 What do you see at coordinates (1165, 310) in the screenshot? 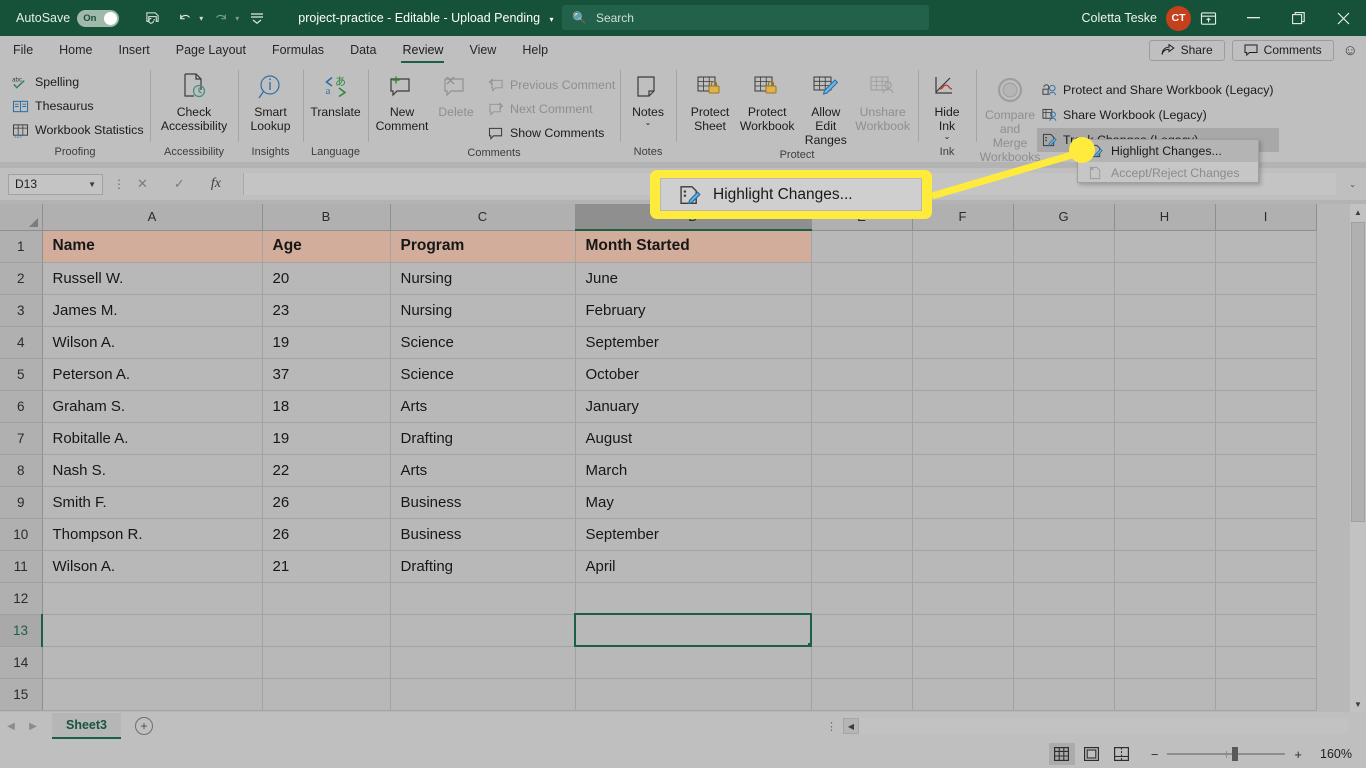
I see `cell-h3` at bounding box center [1165, 310].